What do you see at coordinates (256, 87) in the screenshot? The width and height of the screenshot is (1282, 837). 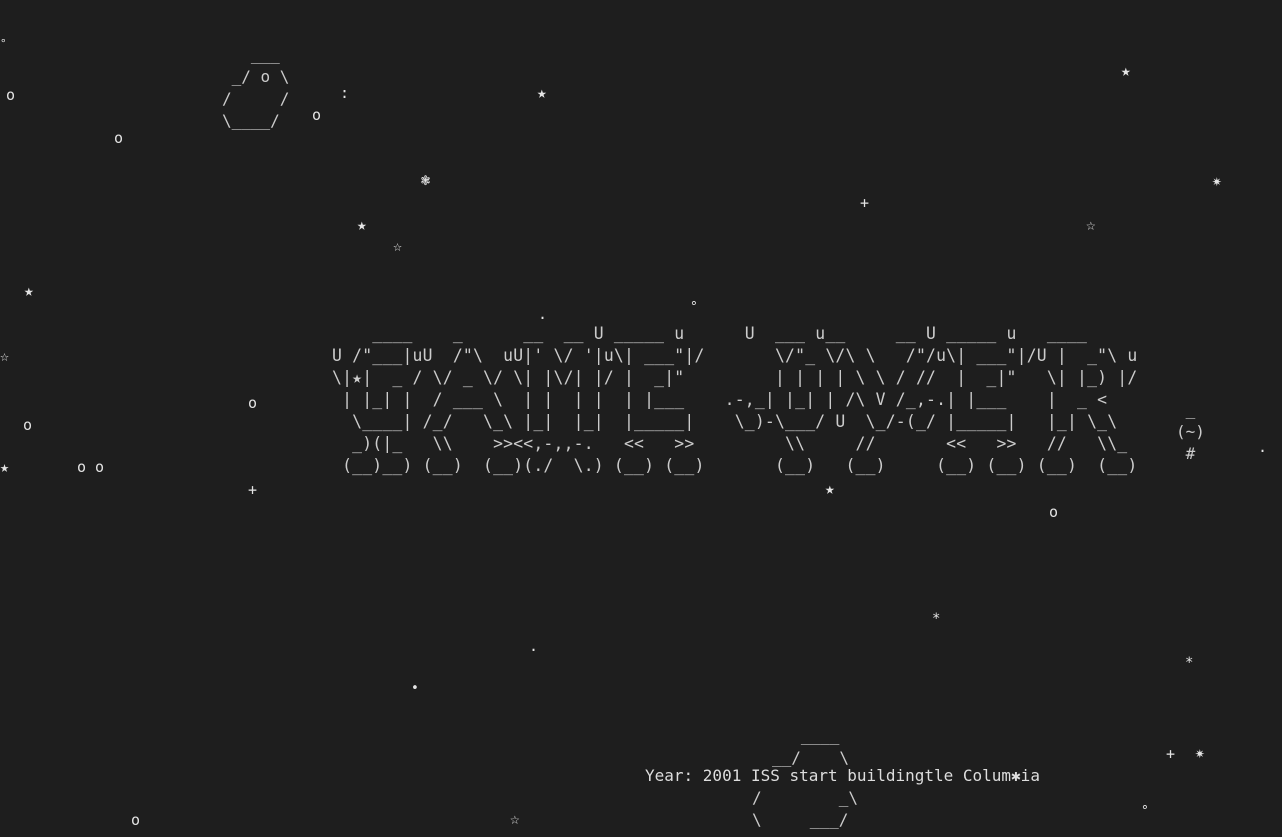 I see `asteroid-art: ___ _/ o \ / / \____/` at bounding box center [256, 87].